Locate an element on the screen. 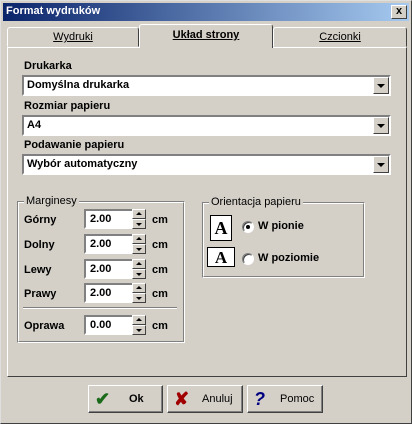  window-title: Format wydruków is located at coordinates (53, 11).